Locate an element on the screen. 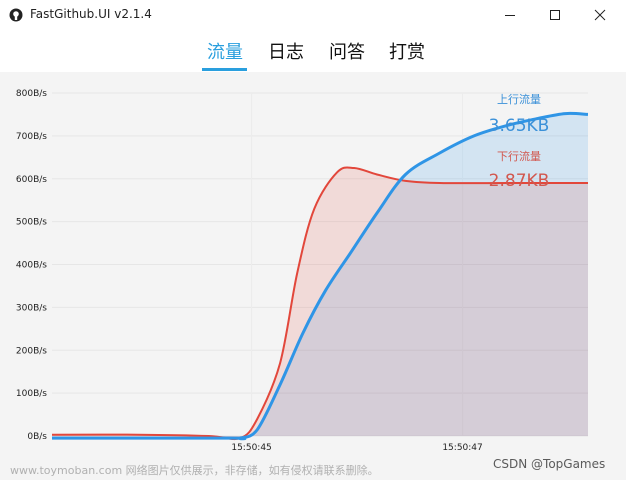  upload-label: 上行流量 is located at coordinates (519, 99).